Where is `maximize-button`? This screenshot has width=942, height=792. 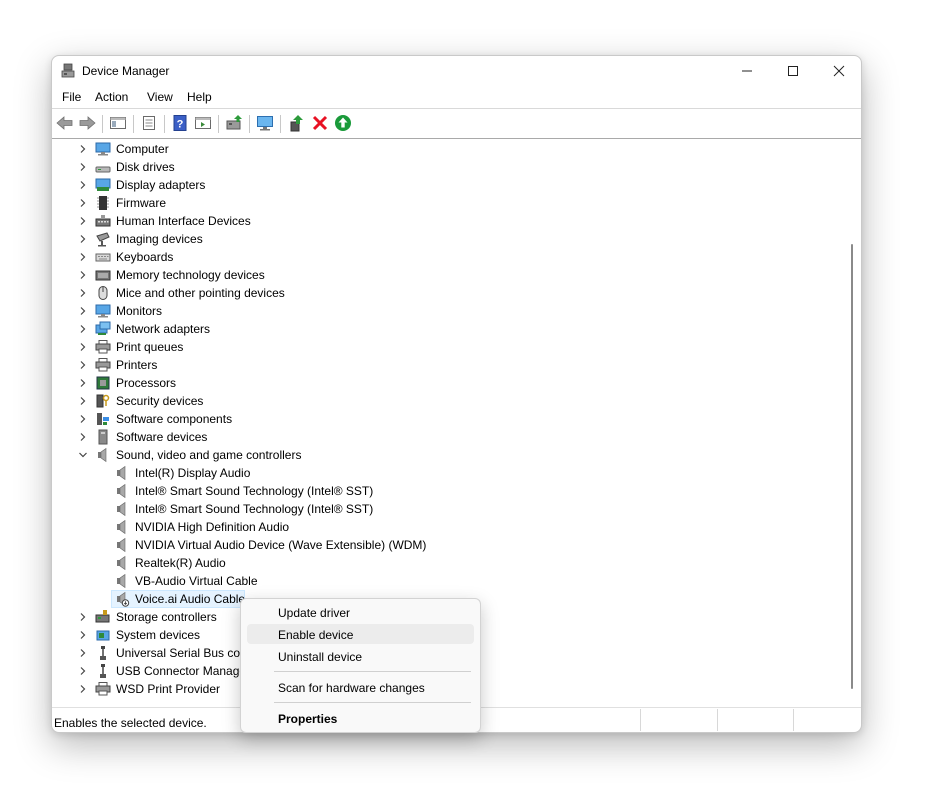 maximize-button is located at coordinates (793, 71).